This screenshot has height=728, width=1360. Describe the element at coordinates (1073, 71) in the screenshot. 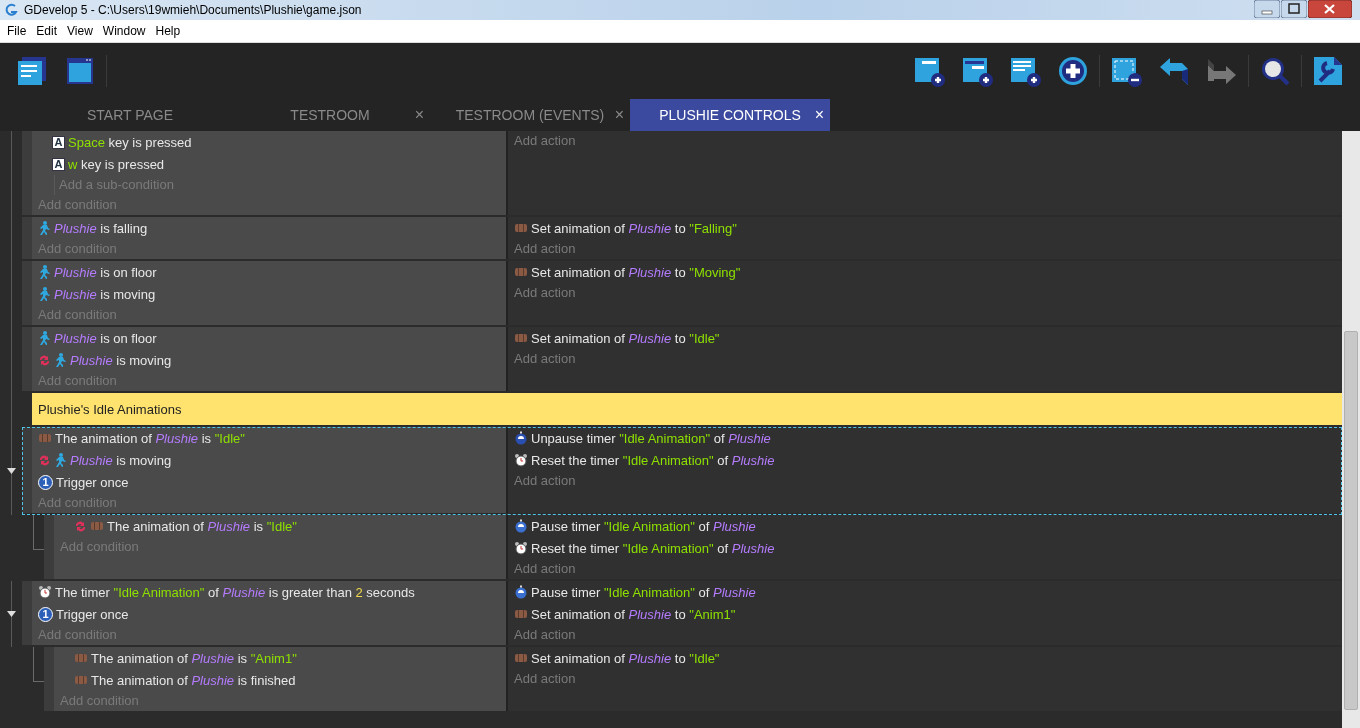

I see `plus-circle-icon` at that location.